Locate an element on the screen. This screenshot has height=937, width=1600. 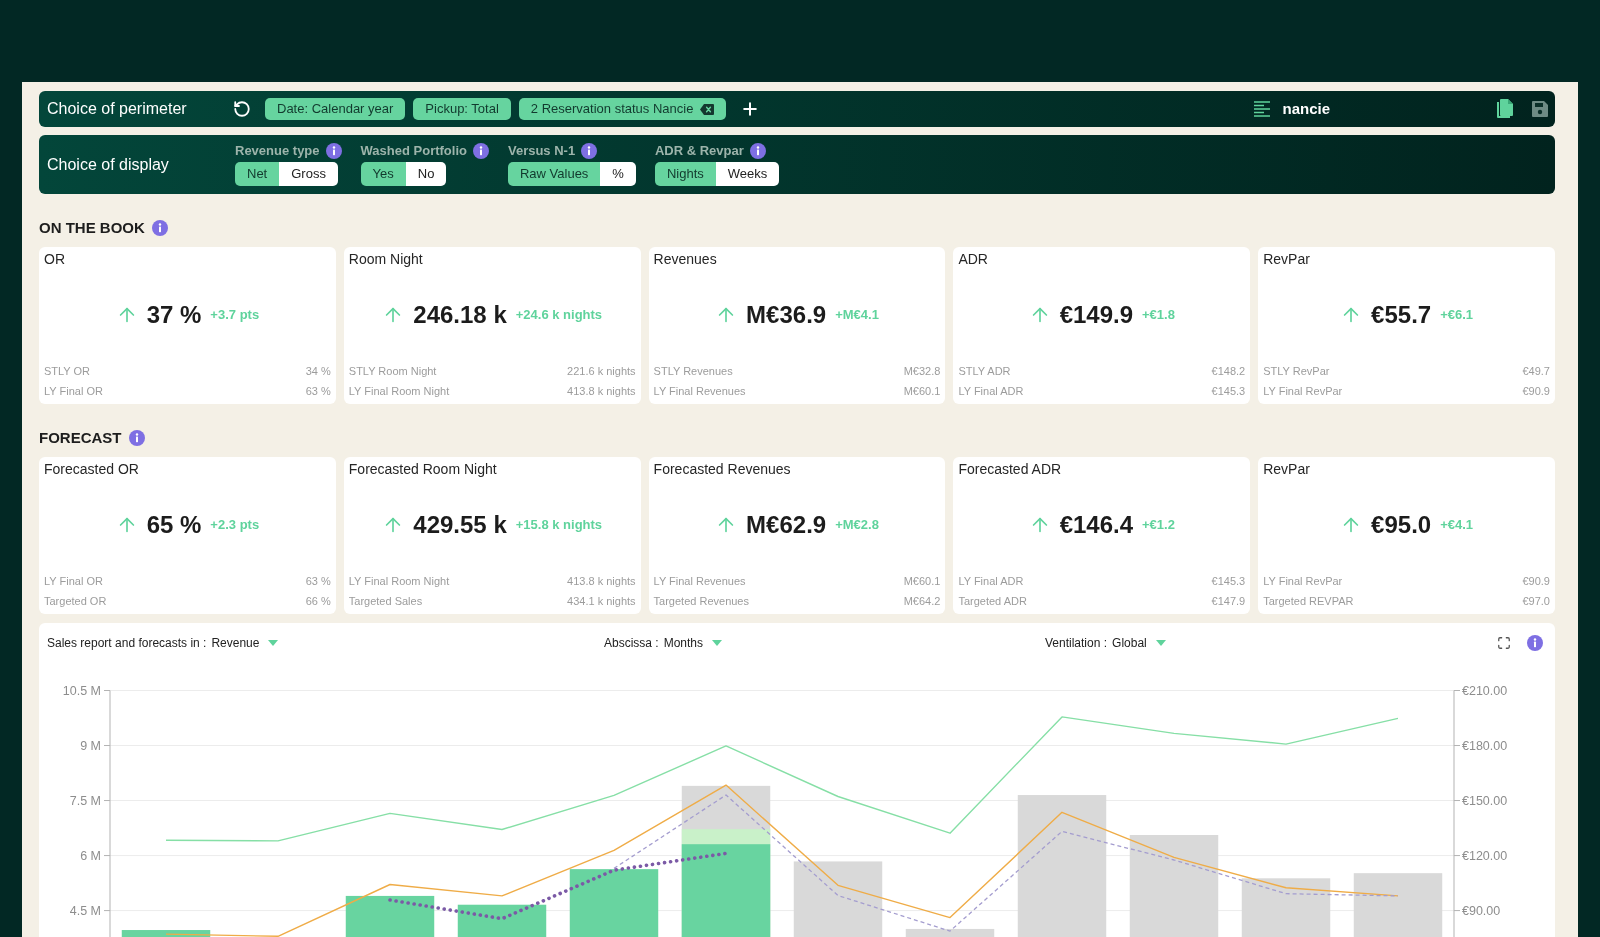
metric-label: Targeted REVPAR is located at coordinates (1308, 601).